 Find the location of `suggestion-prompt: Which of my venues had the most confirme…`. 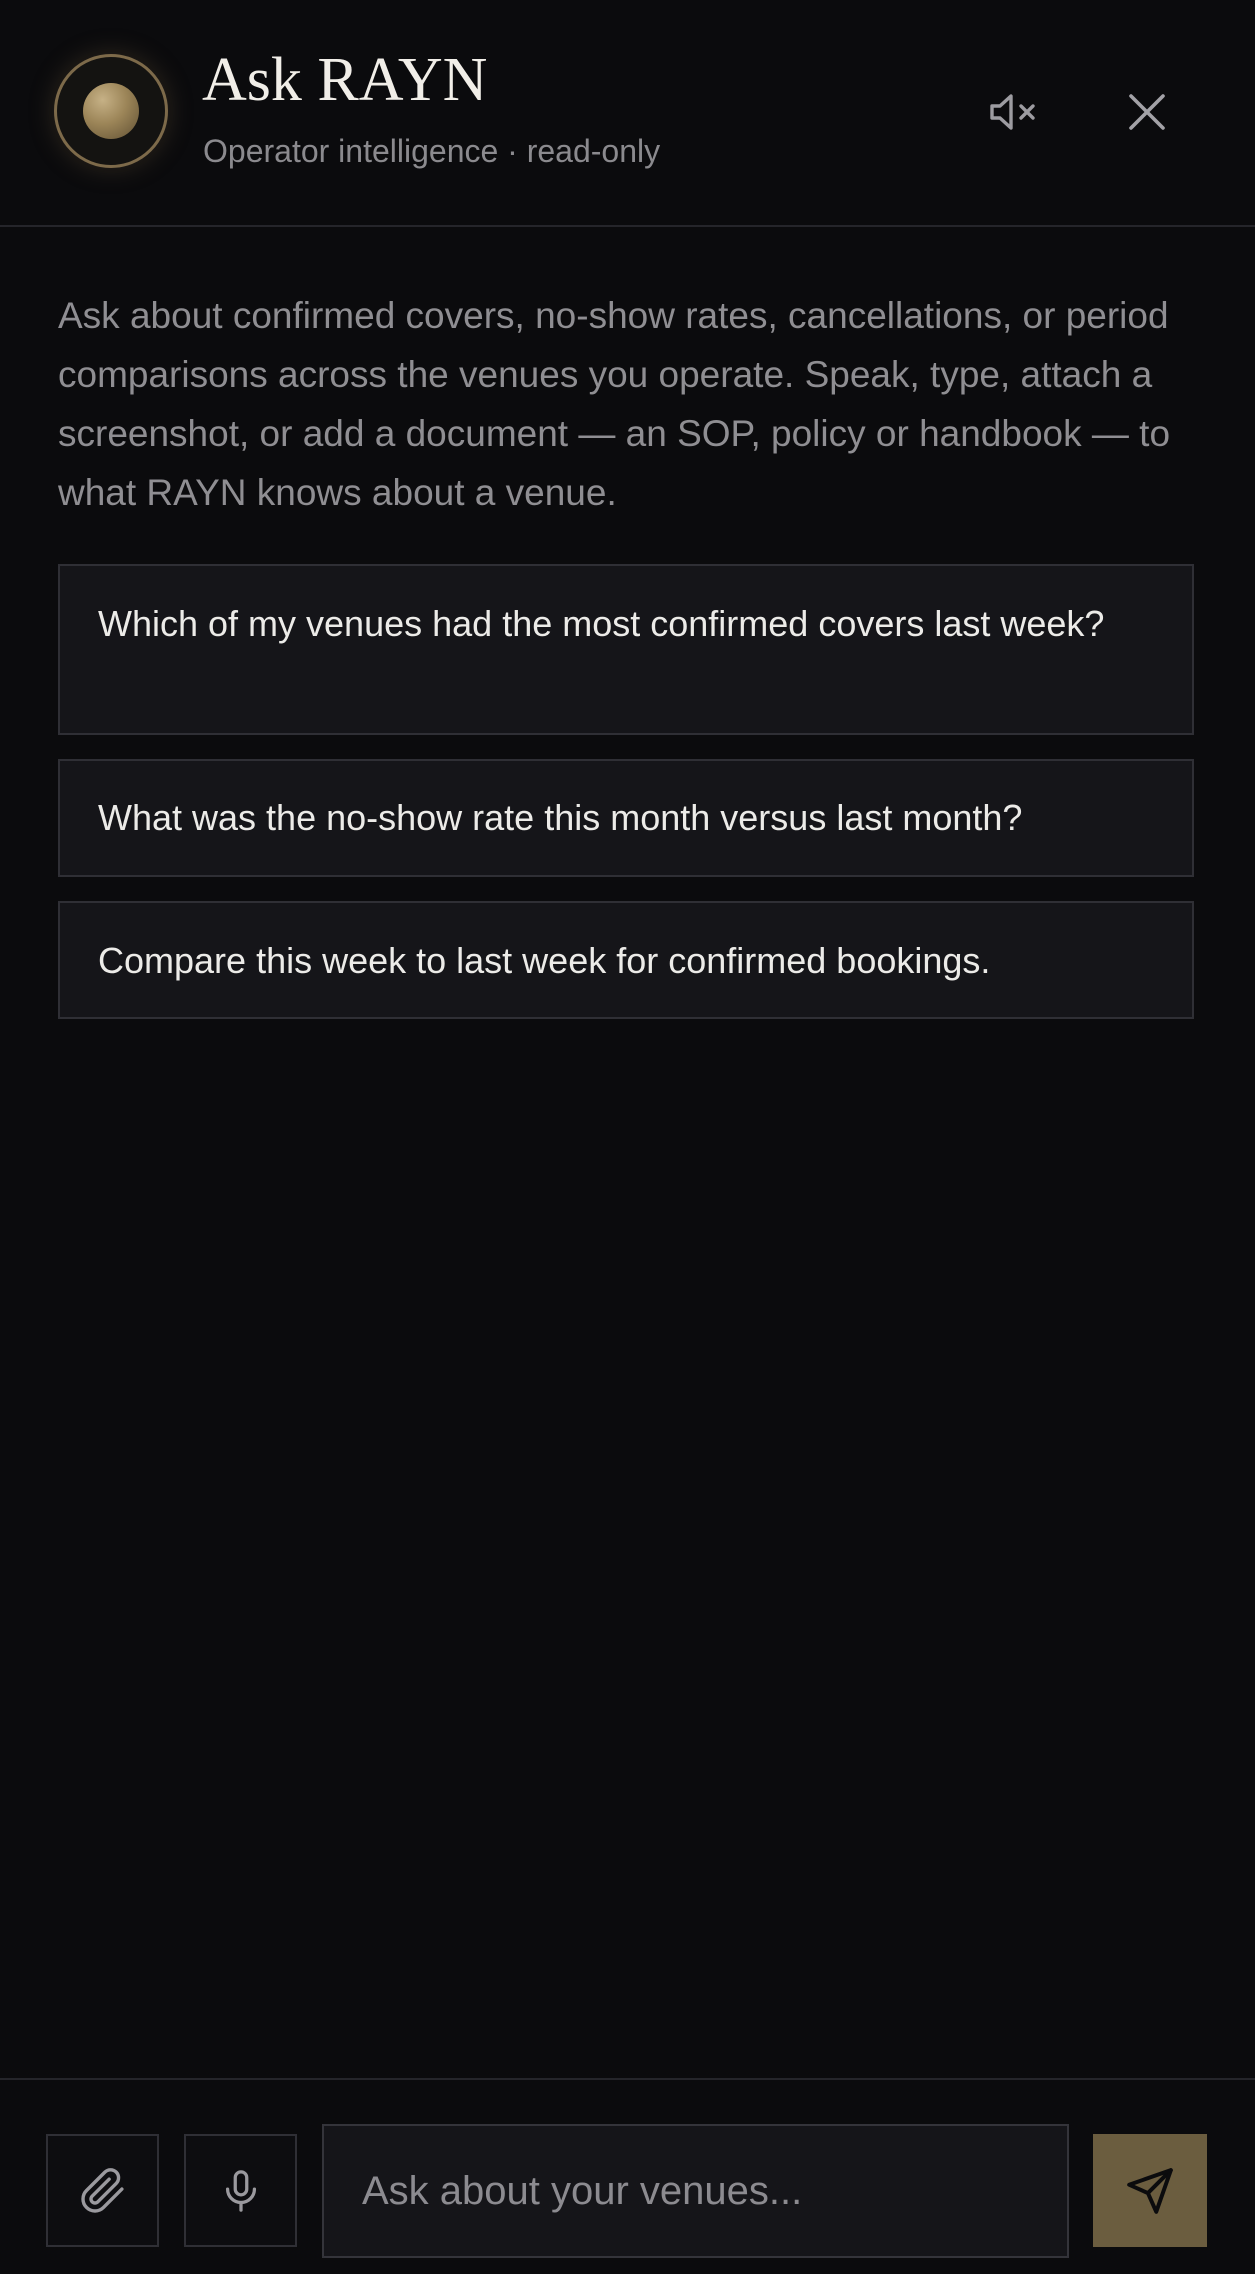

suggestion-prompt: Which of my venues had the most confirme… is located at coordinates (626, 649).